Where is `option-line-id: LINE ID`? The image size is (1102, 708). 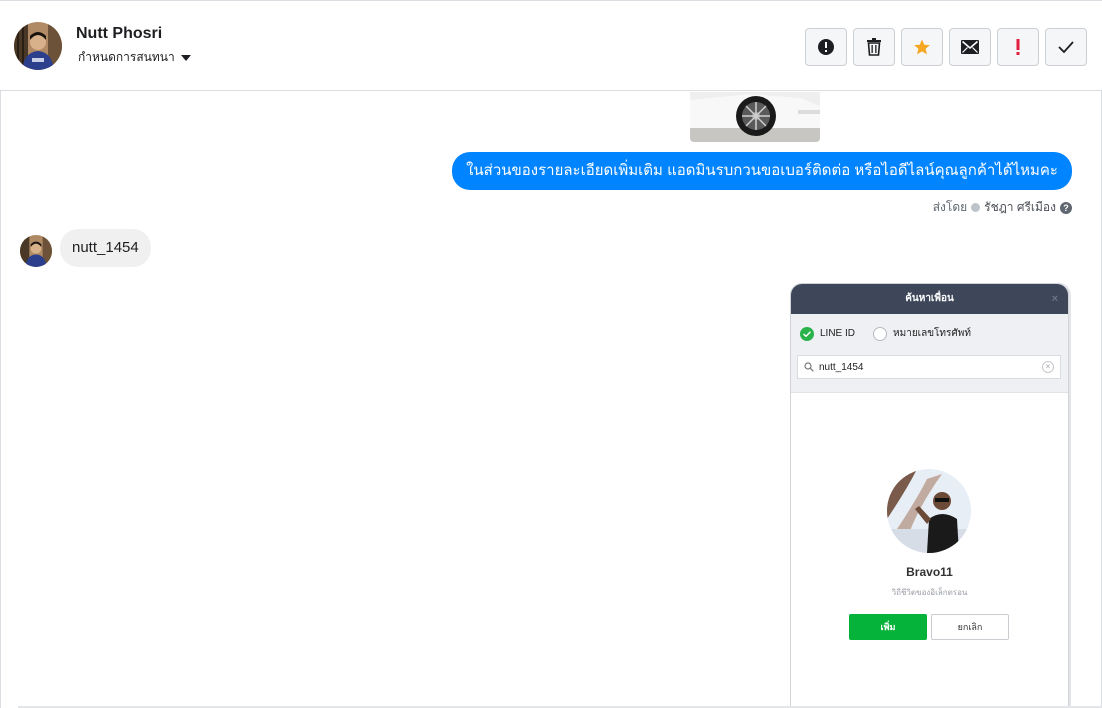 option-line-id: LINE ID is located at coordinates (838, 333).